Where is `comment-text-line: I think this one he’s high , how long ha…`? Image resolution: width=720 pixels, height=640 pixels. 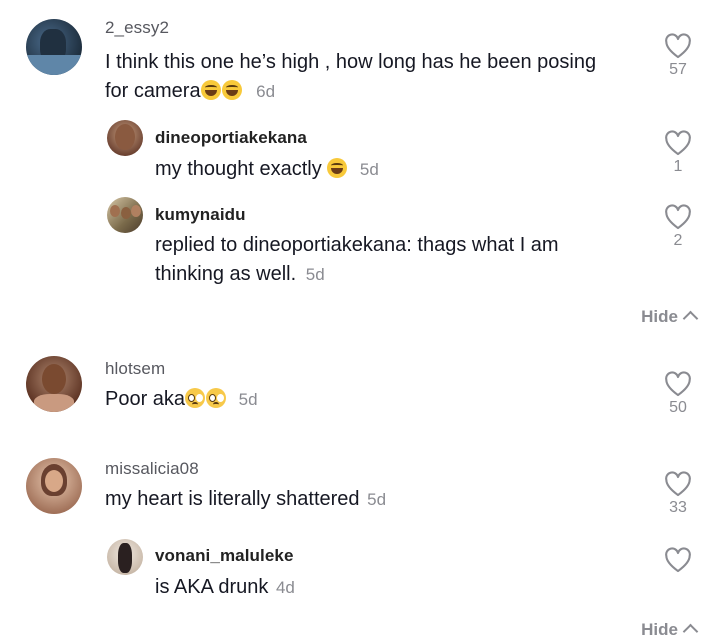 comment-text-line: I think this one he’s high , how long ha… is located at coordinates (351, 62).